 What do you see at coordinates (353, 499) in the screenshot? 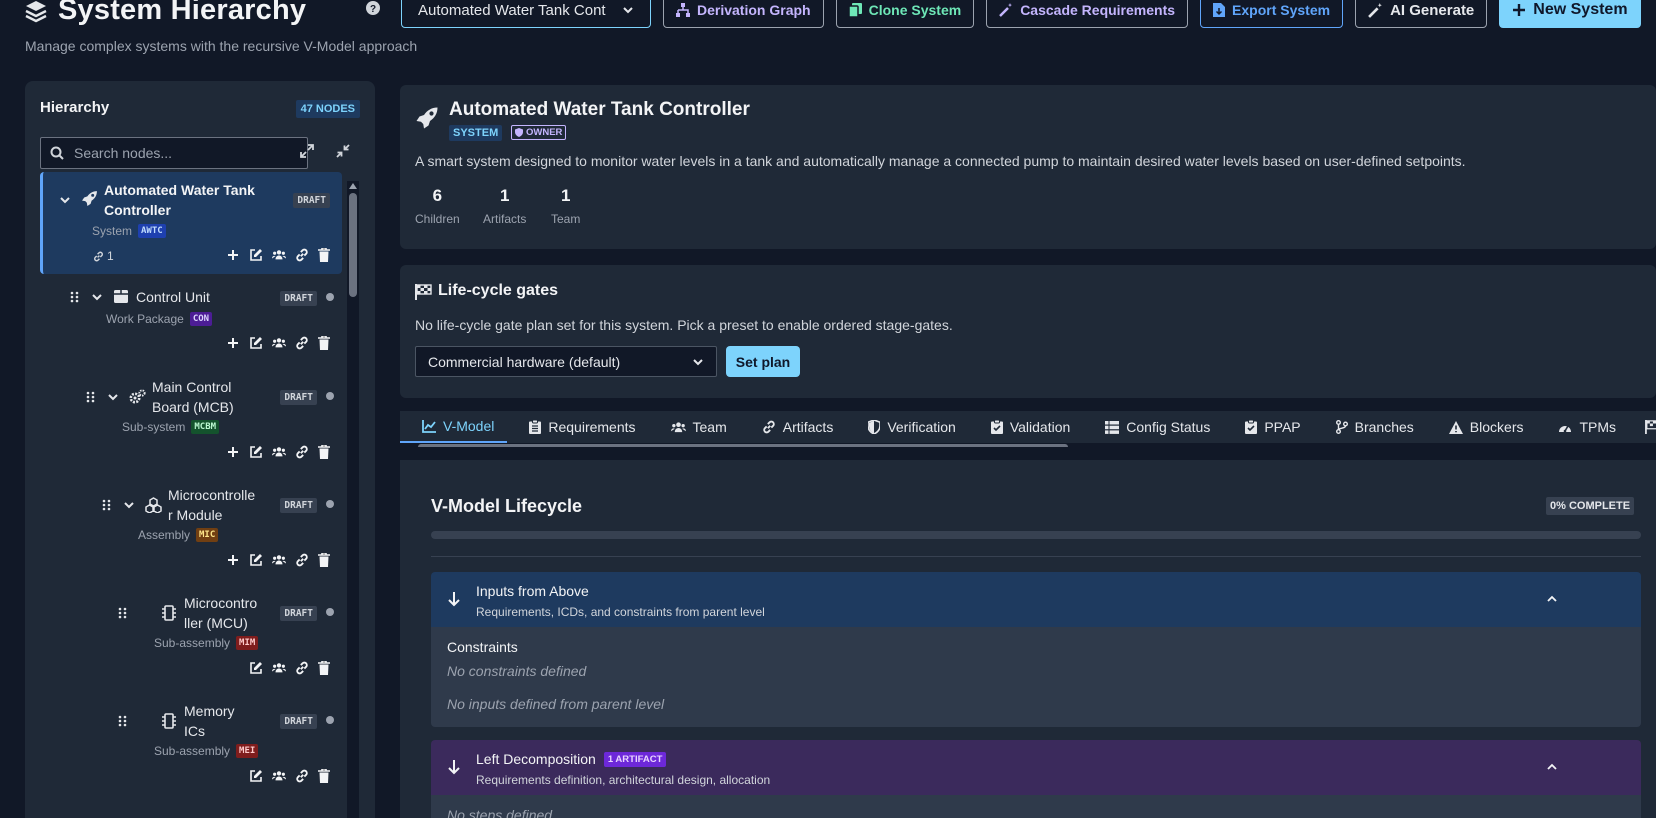
I see `tree-scrollbar` at bounding box center [353, 499].